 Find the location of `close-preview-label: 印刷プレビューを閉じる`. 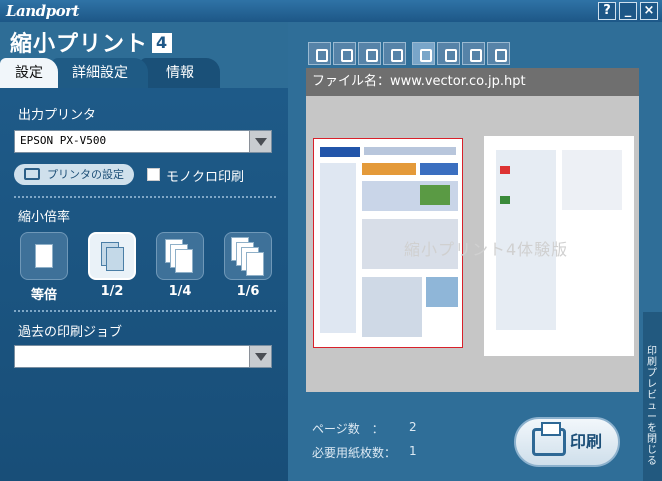

close-preview-label: 印刷プレビューを閉じる is located at coordinates (652, 406).